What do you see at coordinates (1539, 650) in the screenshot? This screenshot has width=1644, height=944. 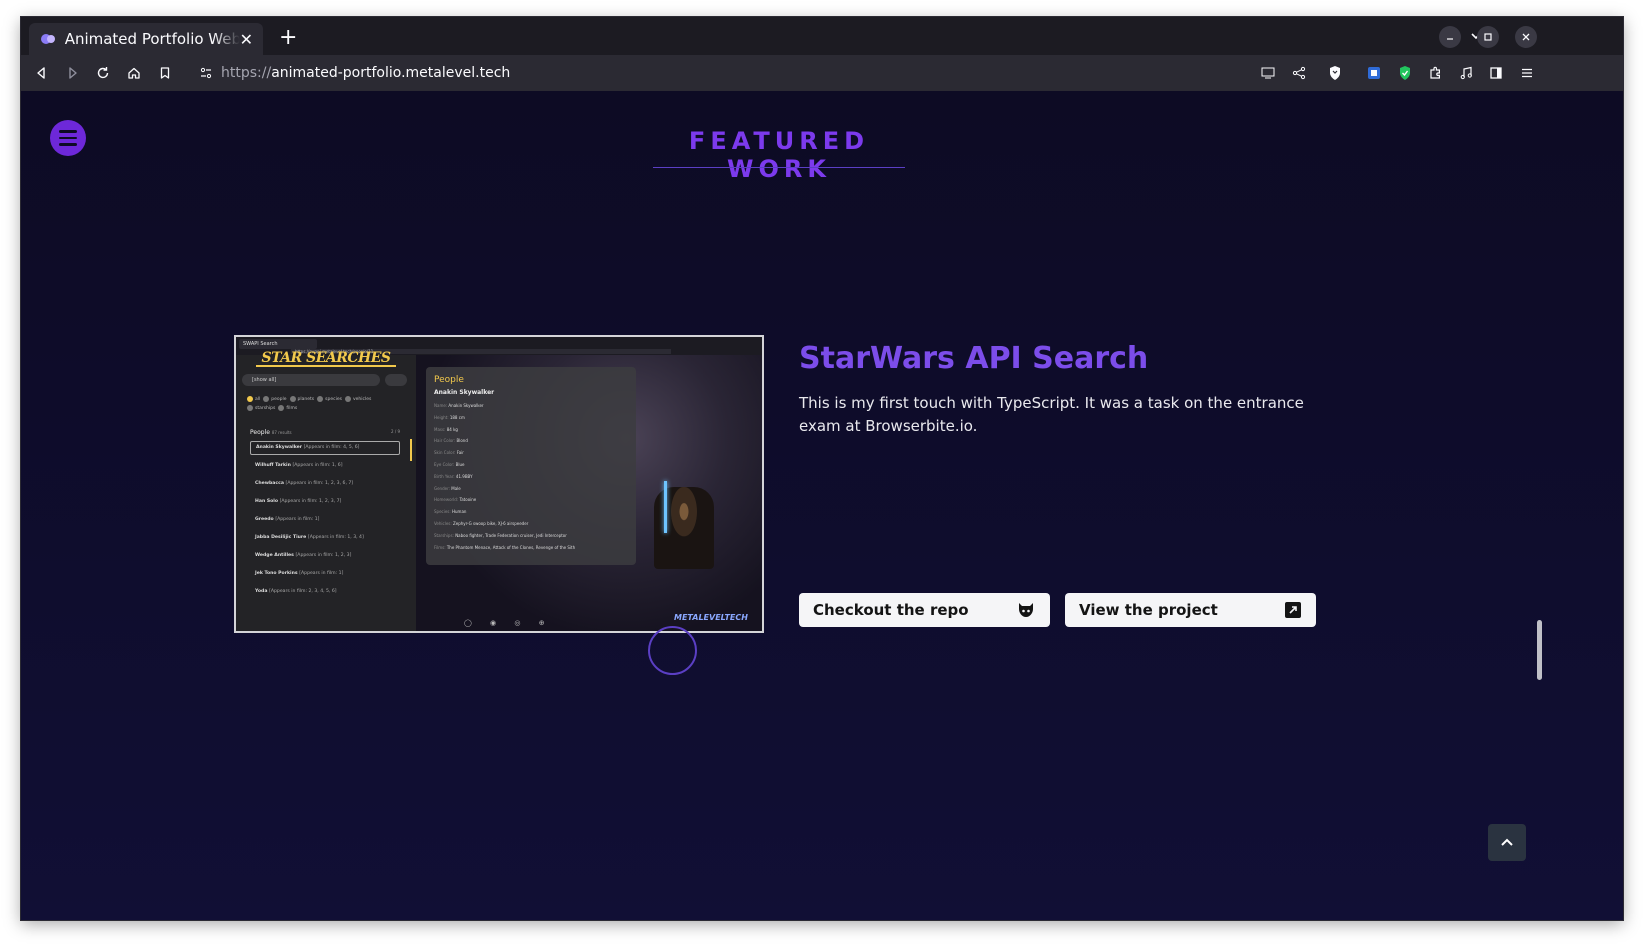 I see `page-scrollbar-thumb` at bounding box center [1539, 650].